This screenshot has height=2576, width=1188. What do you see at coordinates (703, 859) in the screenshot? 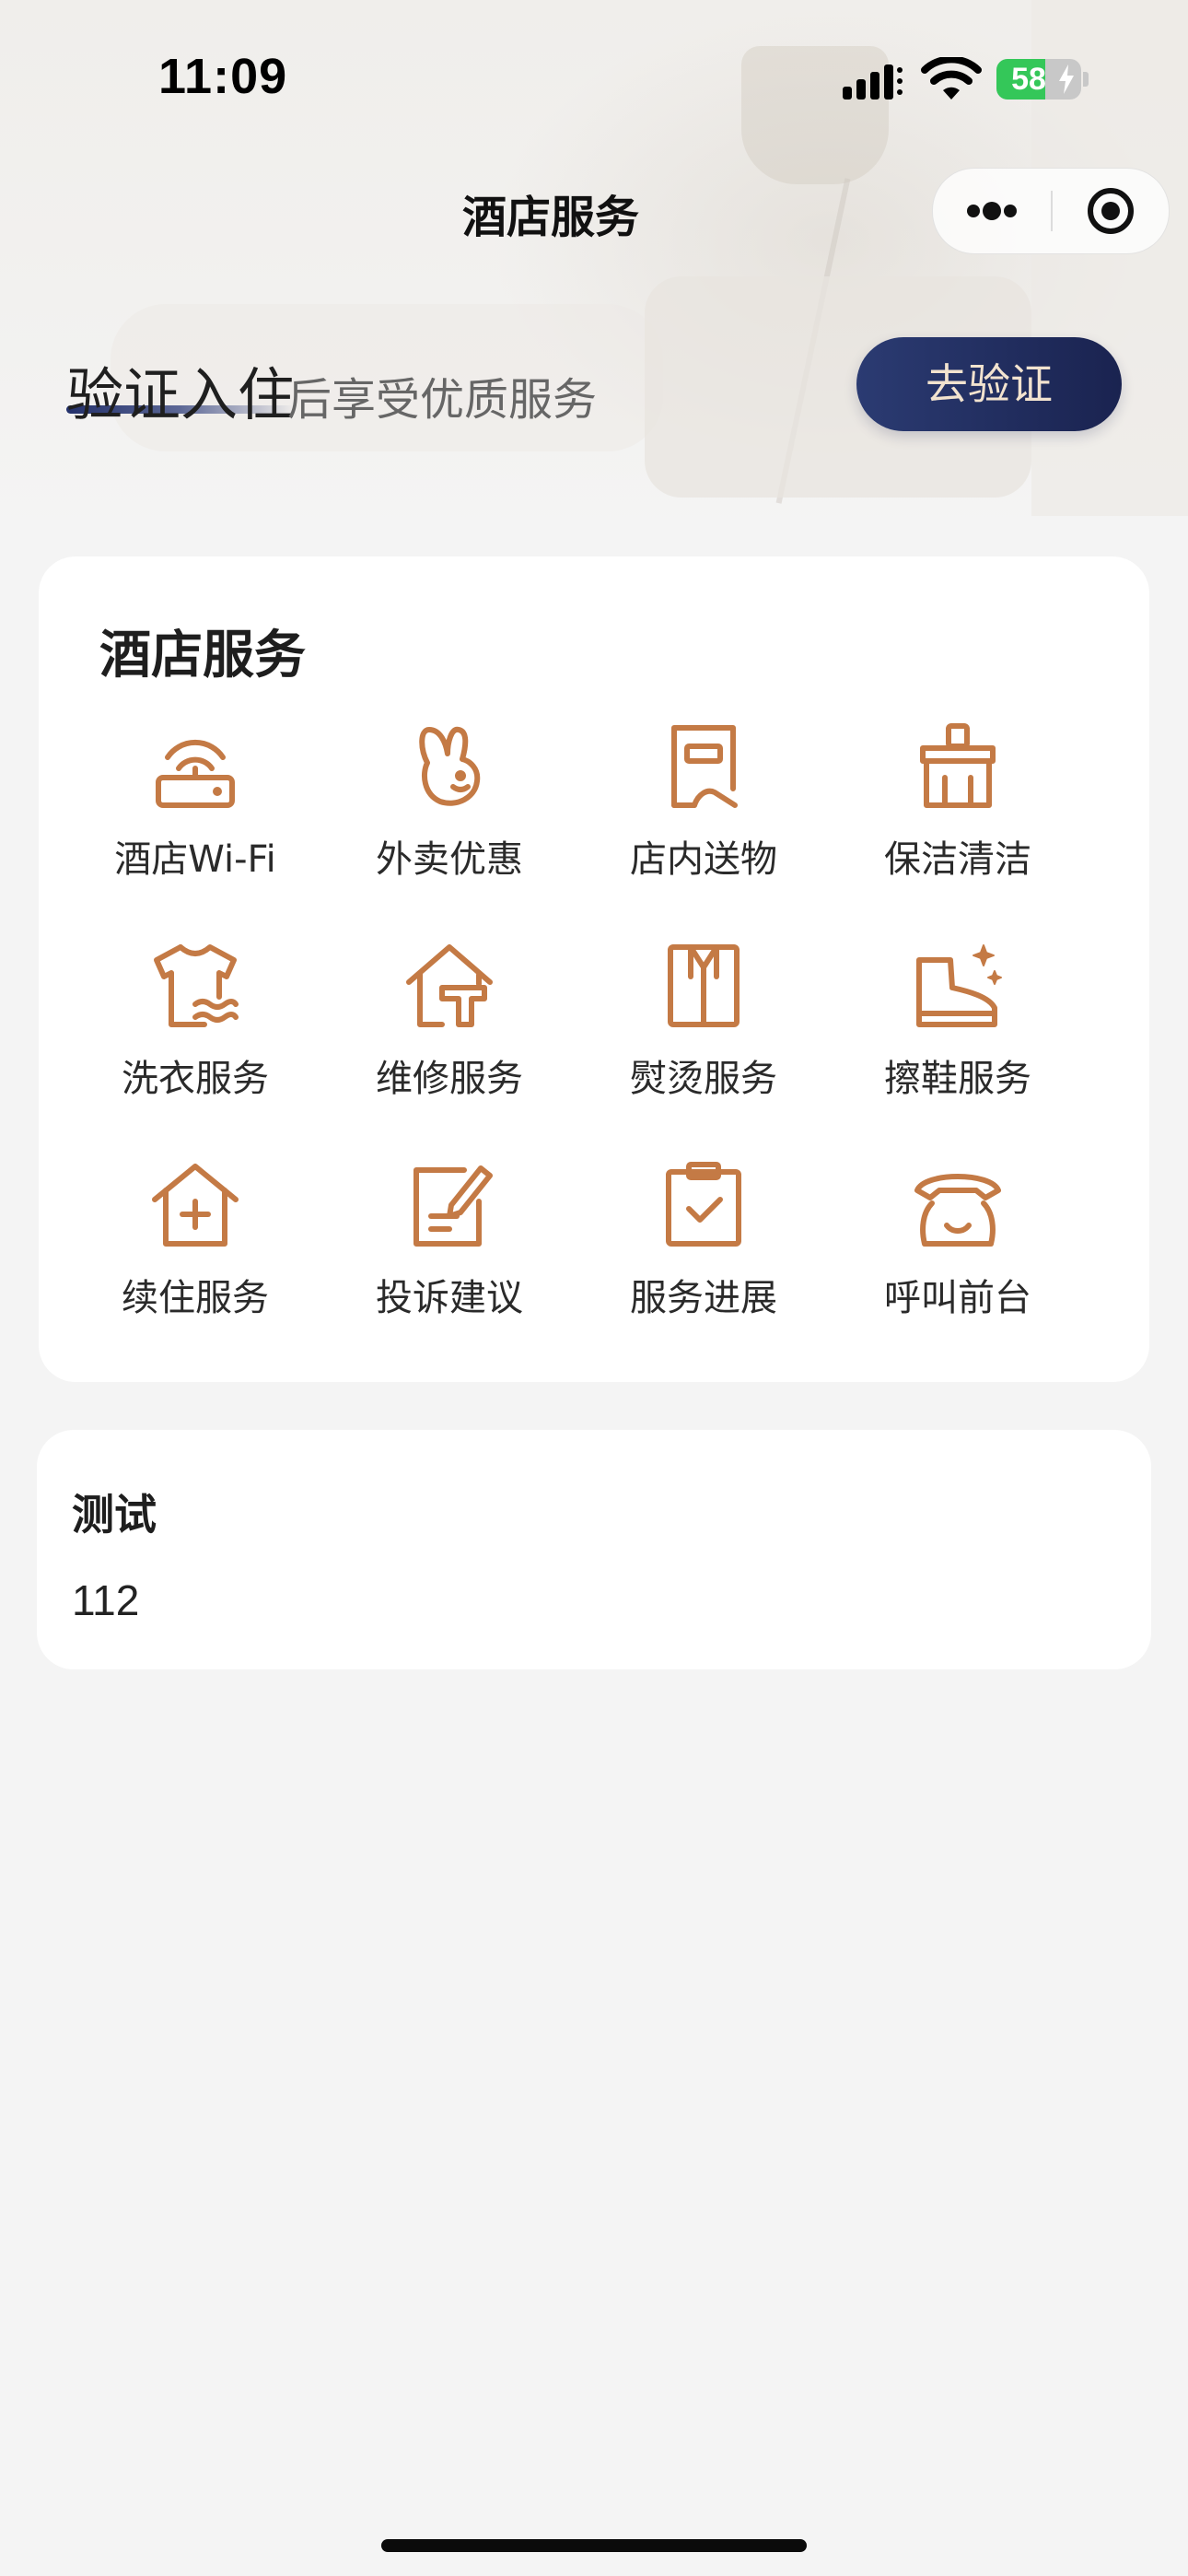
I see `service-label: 店内送物` at bounding box center [703, 859].